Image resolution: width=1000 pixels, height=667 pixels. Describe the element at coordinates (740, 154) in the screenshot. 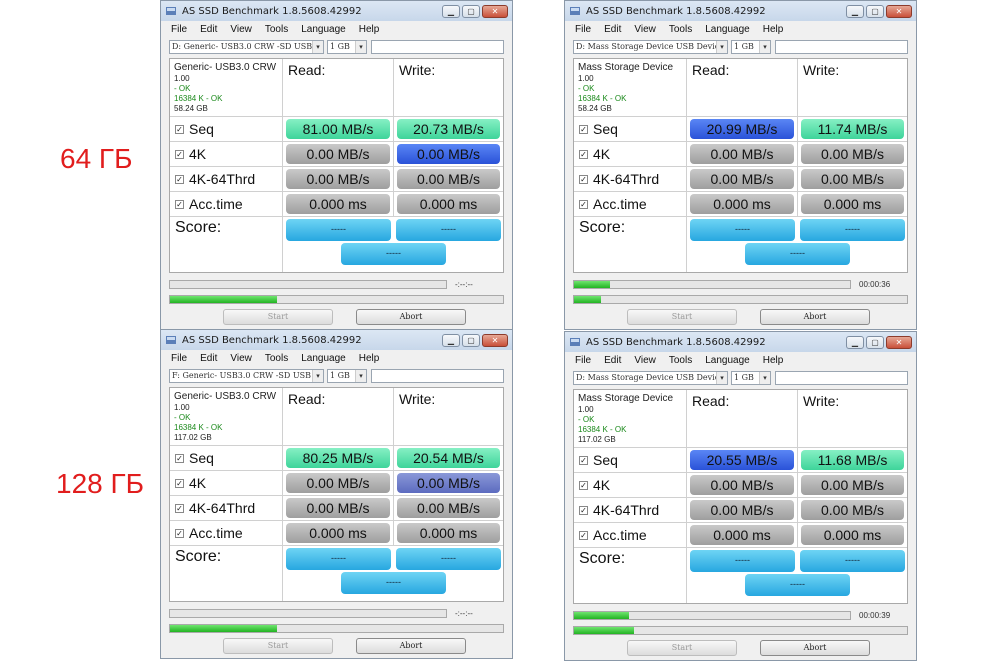

I see `result-row-4k: ✓ 4K 0.00 MB/s 0.00 MB/s` at that location.